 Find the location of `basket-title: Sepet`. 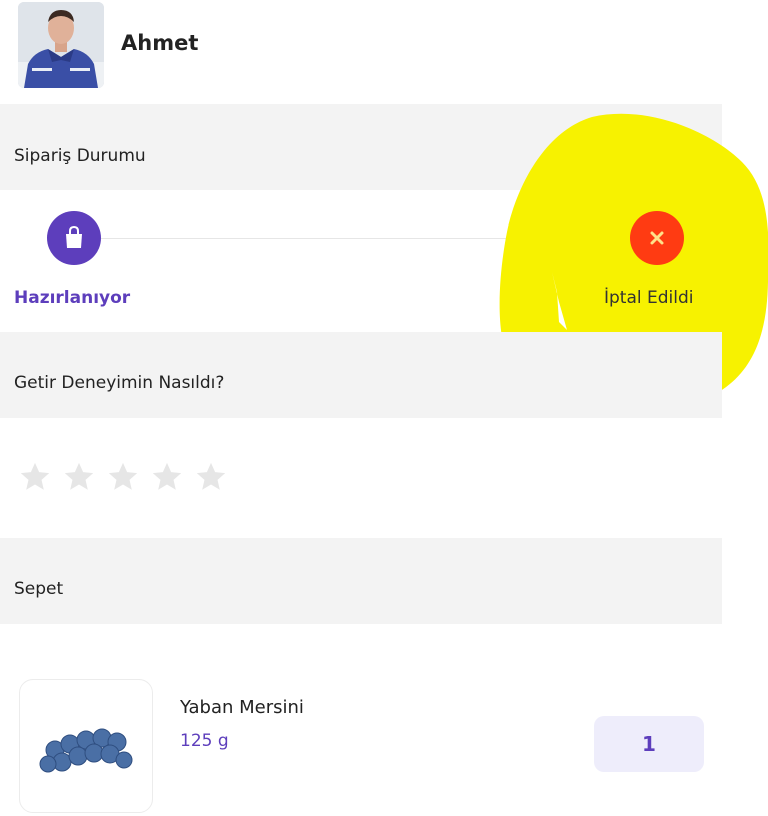

basket-title: Sepet is located at coordinates (39, 589).